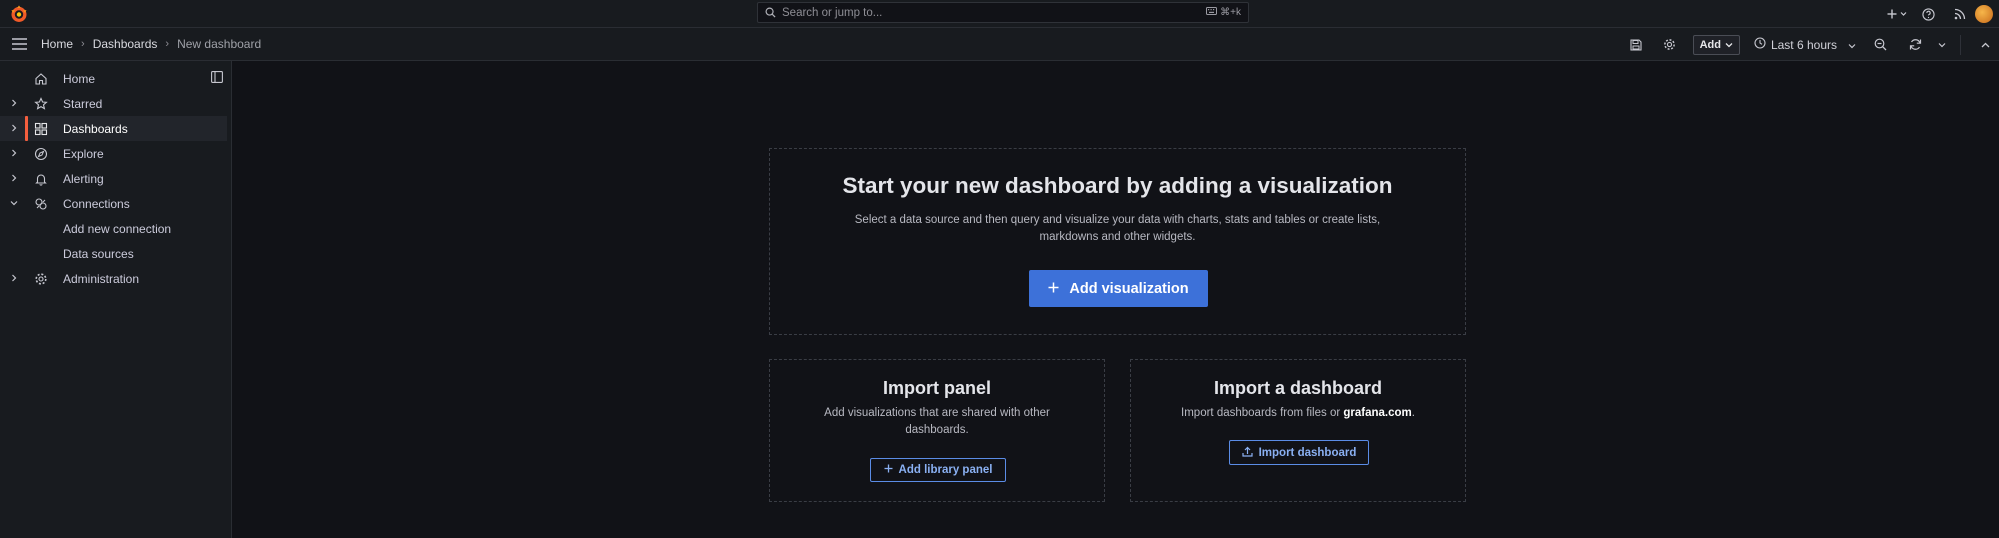 The width and height of the screenshot is (1999, 538). I want to click on sidebar-item-label: Starred, so click(83, 104).